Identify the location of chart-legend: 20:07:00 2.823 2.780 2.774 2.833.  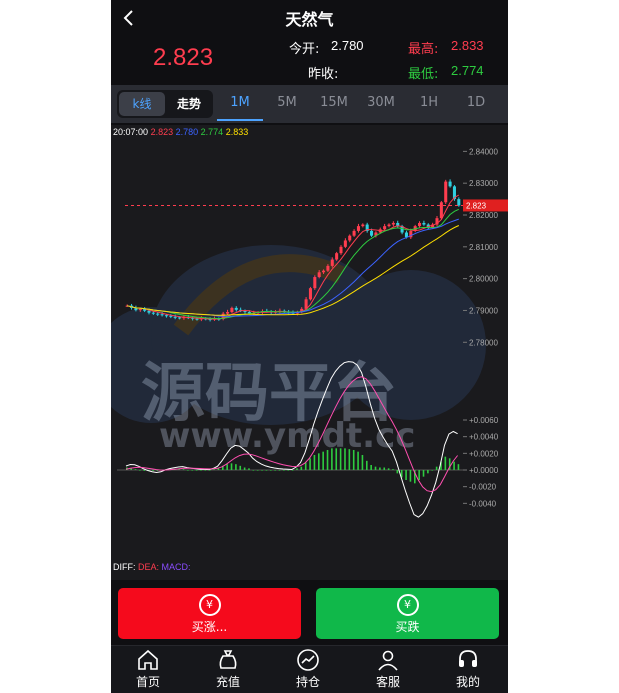
(180, 132).